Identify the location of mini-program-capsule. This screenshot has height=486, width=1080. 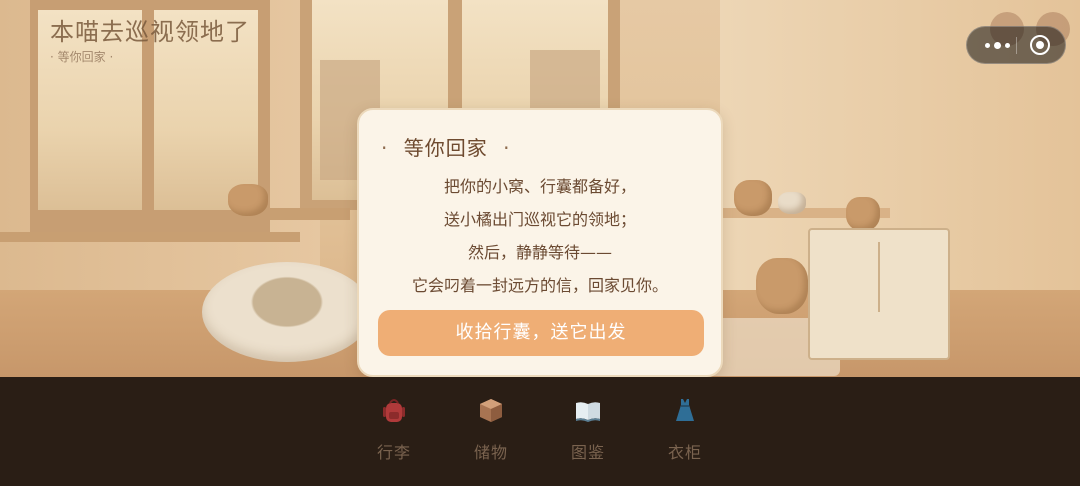
(1016, 45).